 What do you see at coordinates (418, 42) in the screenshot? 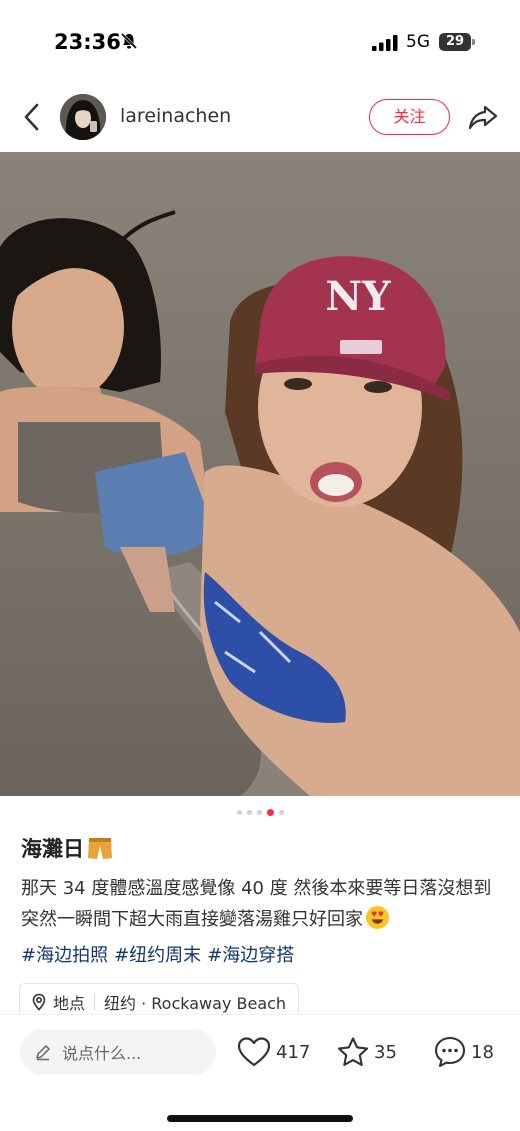
I see `network-label: 5G` at bounding box center [418, 42].